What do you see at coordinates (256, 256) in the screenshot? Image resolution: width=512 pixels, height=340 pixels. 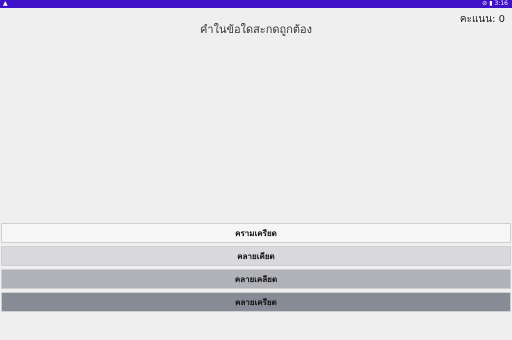 I see `answer-button-2: คลายเคียด` at bounding box center [256, 256].